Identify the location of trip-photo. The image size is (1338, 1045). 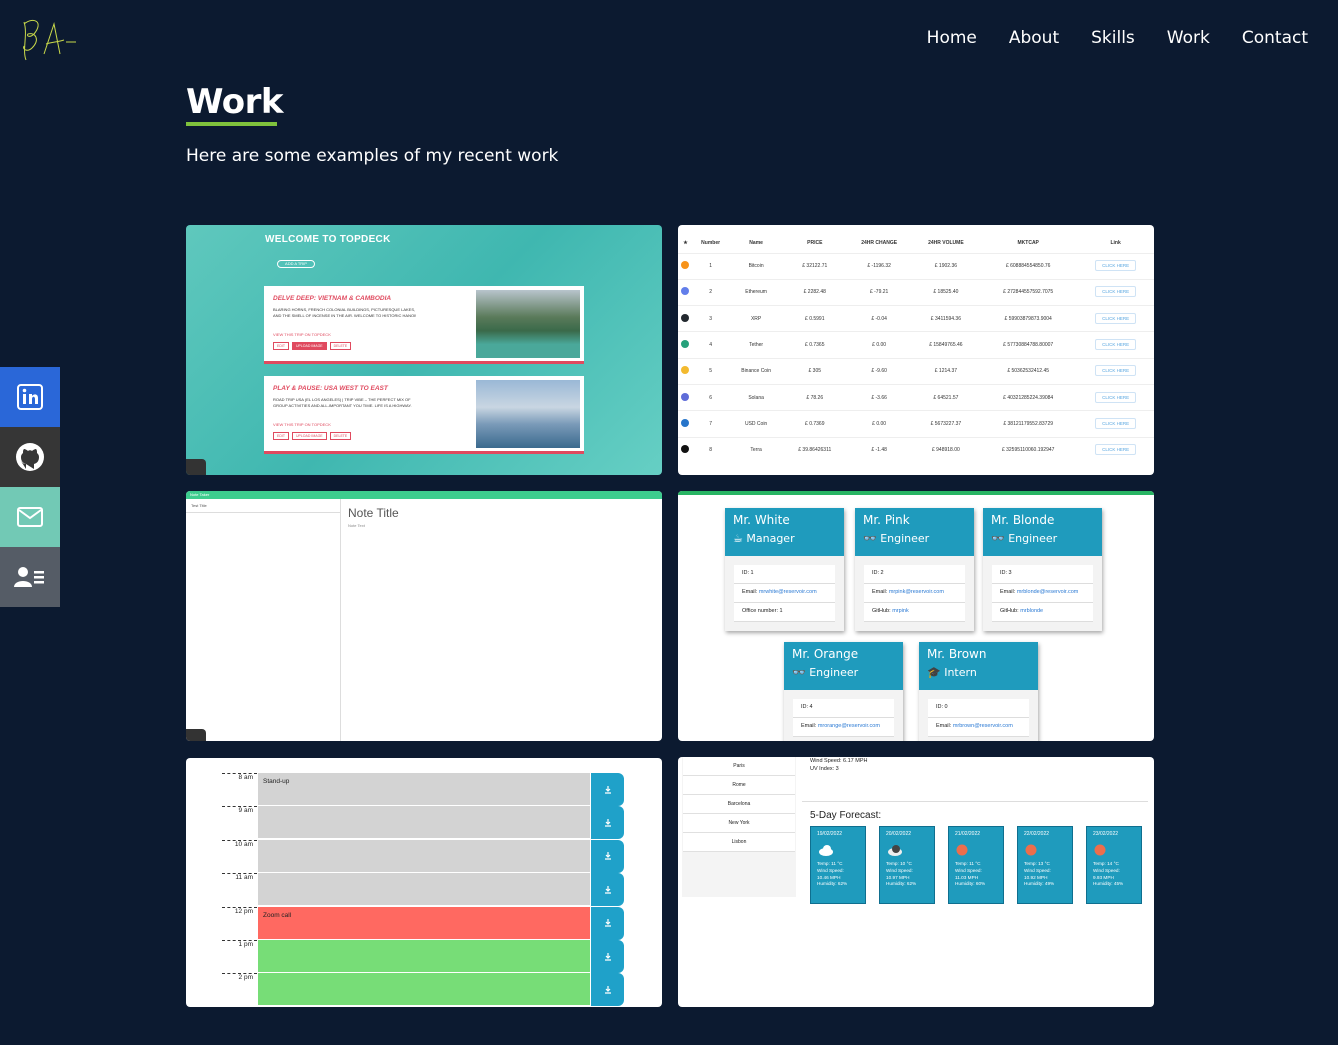
(528, 414).